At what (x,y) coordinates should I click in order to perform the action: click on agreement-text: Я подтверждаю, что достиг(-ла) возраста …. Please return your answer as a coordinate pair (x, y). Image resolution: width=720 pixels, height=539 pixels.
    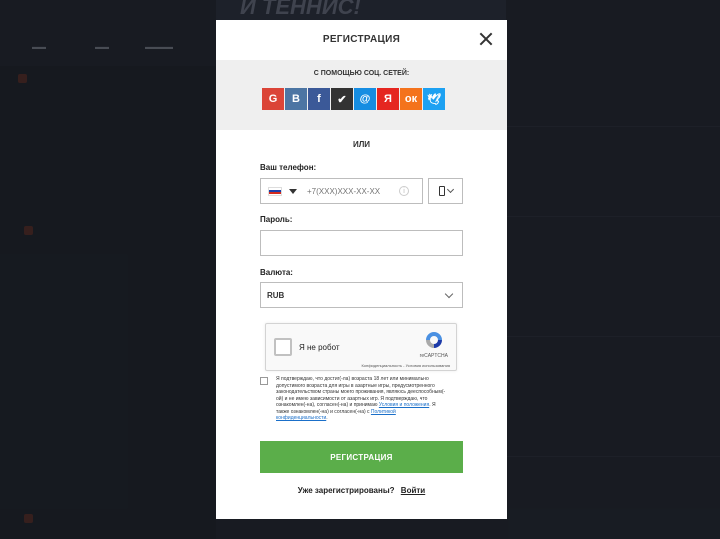
    Looking at the image, I should click on (362, 399).